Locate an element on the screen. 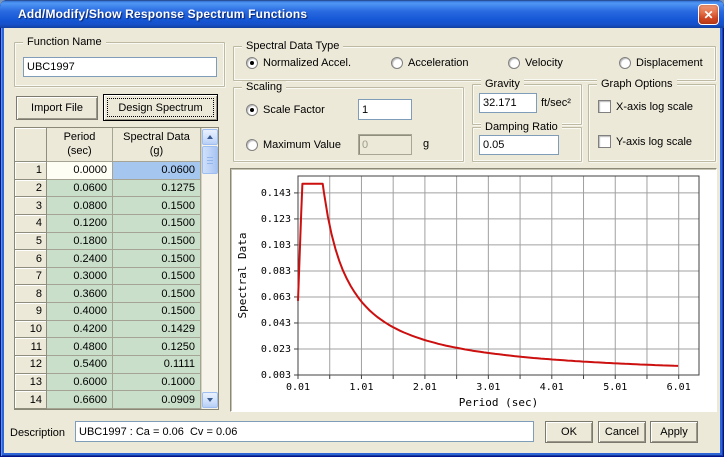  function-name-group: Function Name is located at coordinates (119, 61).